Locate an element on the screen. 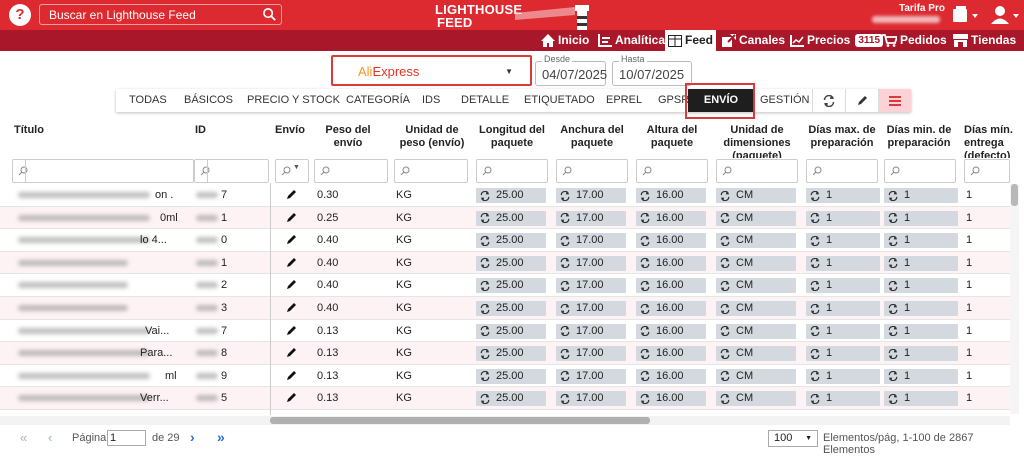 This screenshot has width=1024, height=466. table-row: Para... 8 0.13 KG 25.00 17.00 16.00 CM 1 1 1 is located at coordinates (505, 353).